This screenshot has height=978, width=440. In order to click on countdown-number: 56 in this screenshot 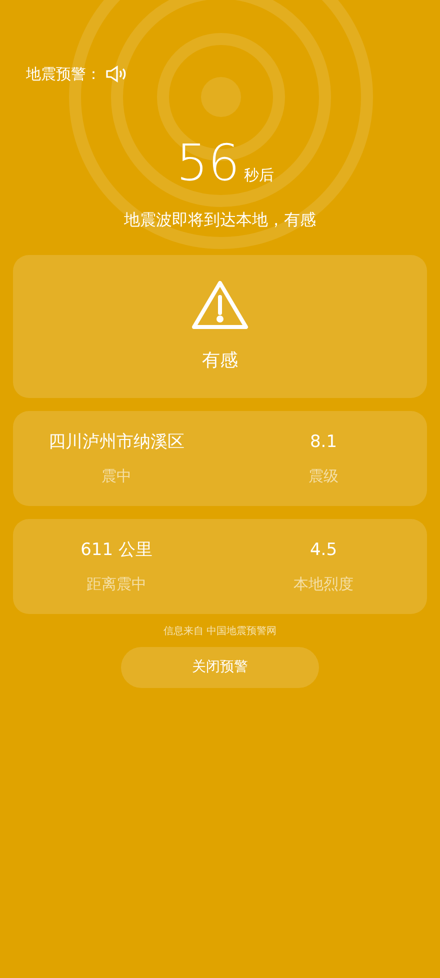, I will do `click(208, 163)`.